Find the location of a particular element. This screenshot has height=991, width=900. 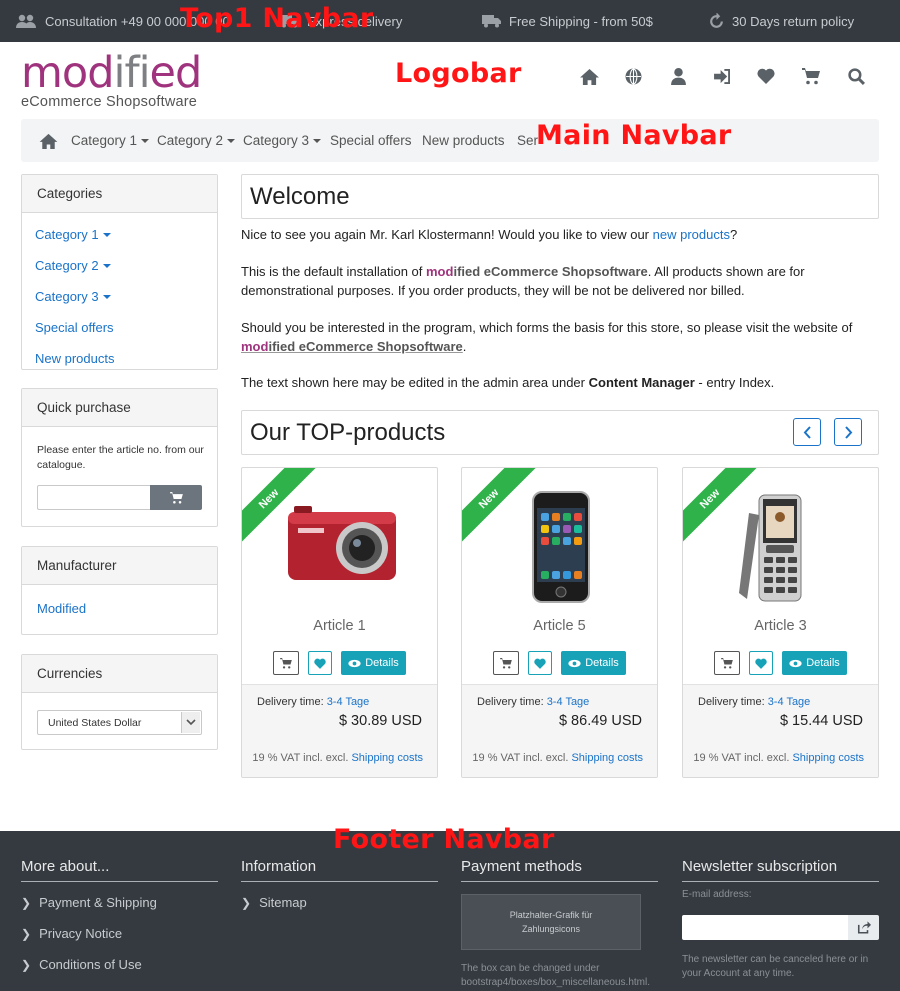

currency-select: United States Dollar is located at coordinates (119, 722).